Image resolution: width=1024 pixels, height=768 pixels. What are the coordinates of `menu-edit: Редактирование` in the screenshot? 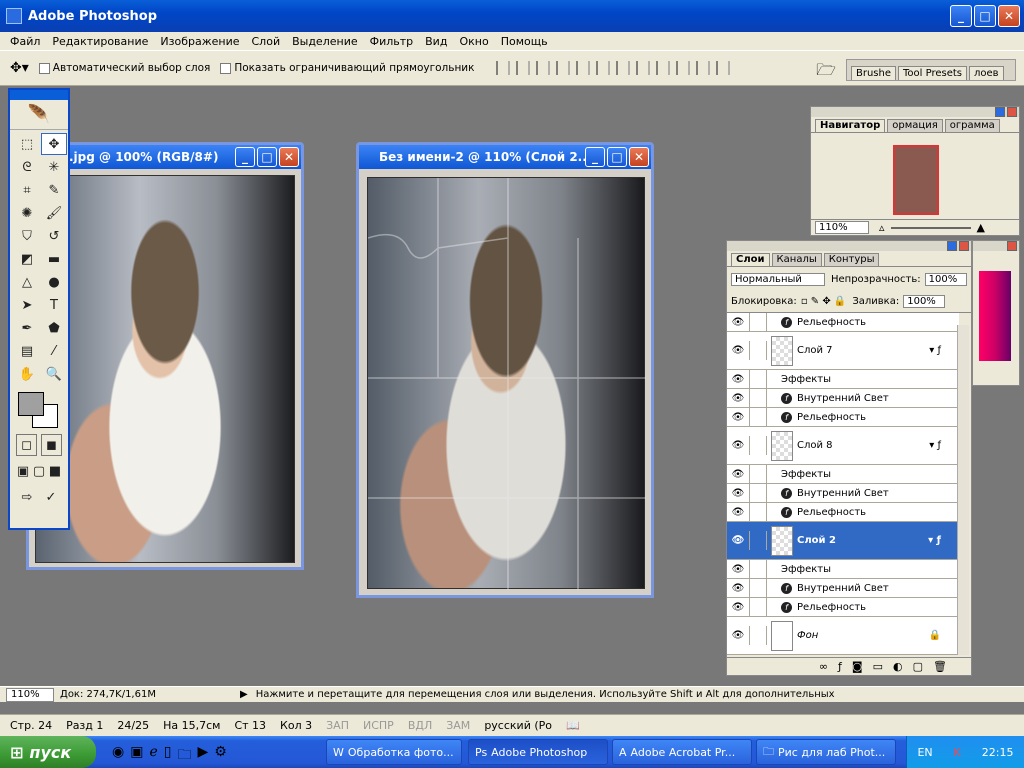 It's located at (100, 41).